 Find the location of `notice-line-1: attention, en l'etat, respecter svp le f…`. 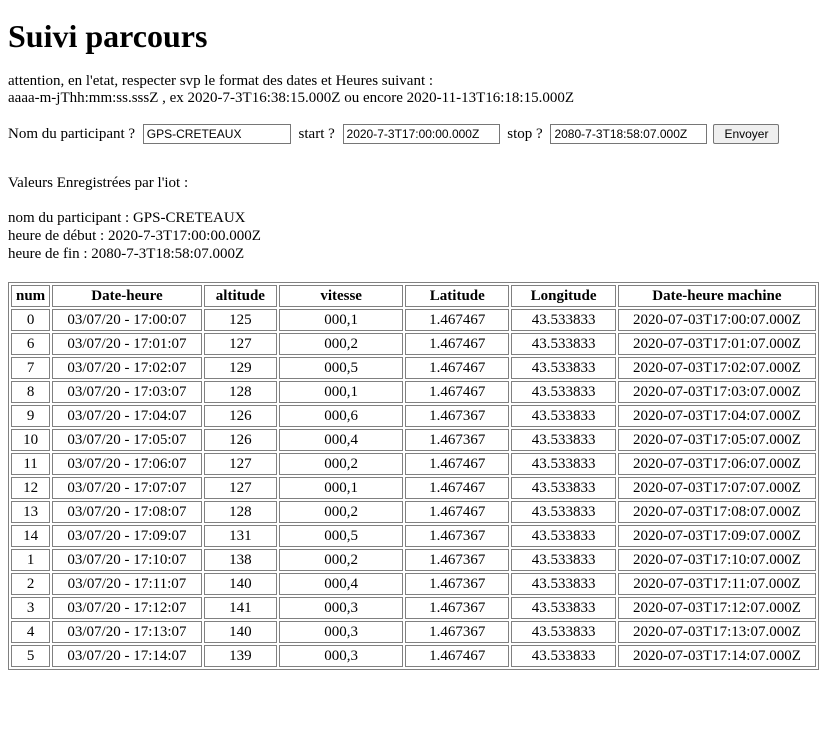

notice-line-1: attention, en l'etat, respecter svp le f… is located at coordinates (221, 81).